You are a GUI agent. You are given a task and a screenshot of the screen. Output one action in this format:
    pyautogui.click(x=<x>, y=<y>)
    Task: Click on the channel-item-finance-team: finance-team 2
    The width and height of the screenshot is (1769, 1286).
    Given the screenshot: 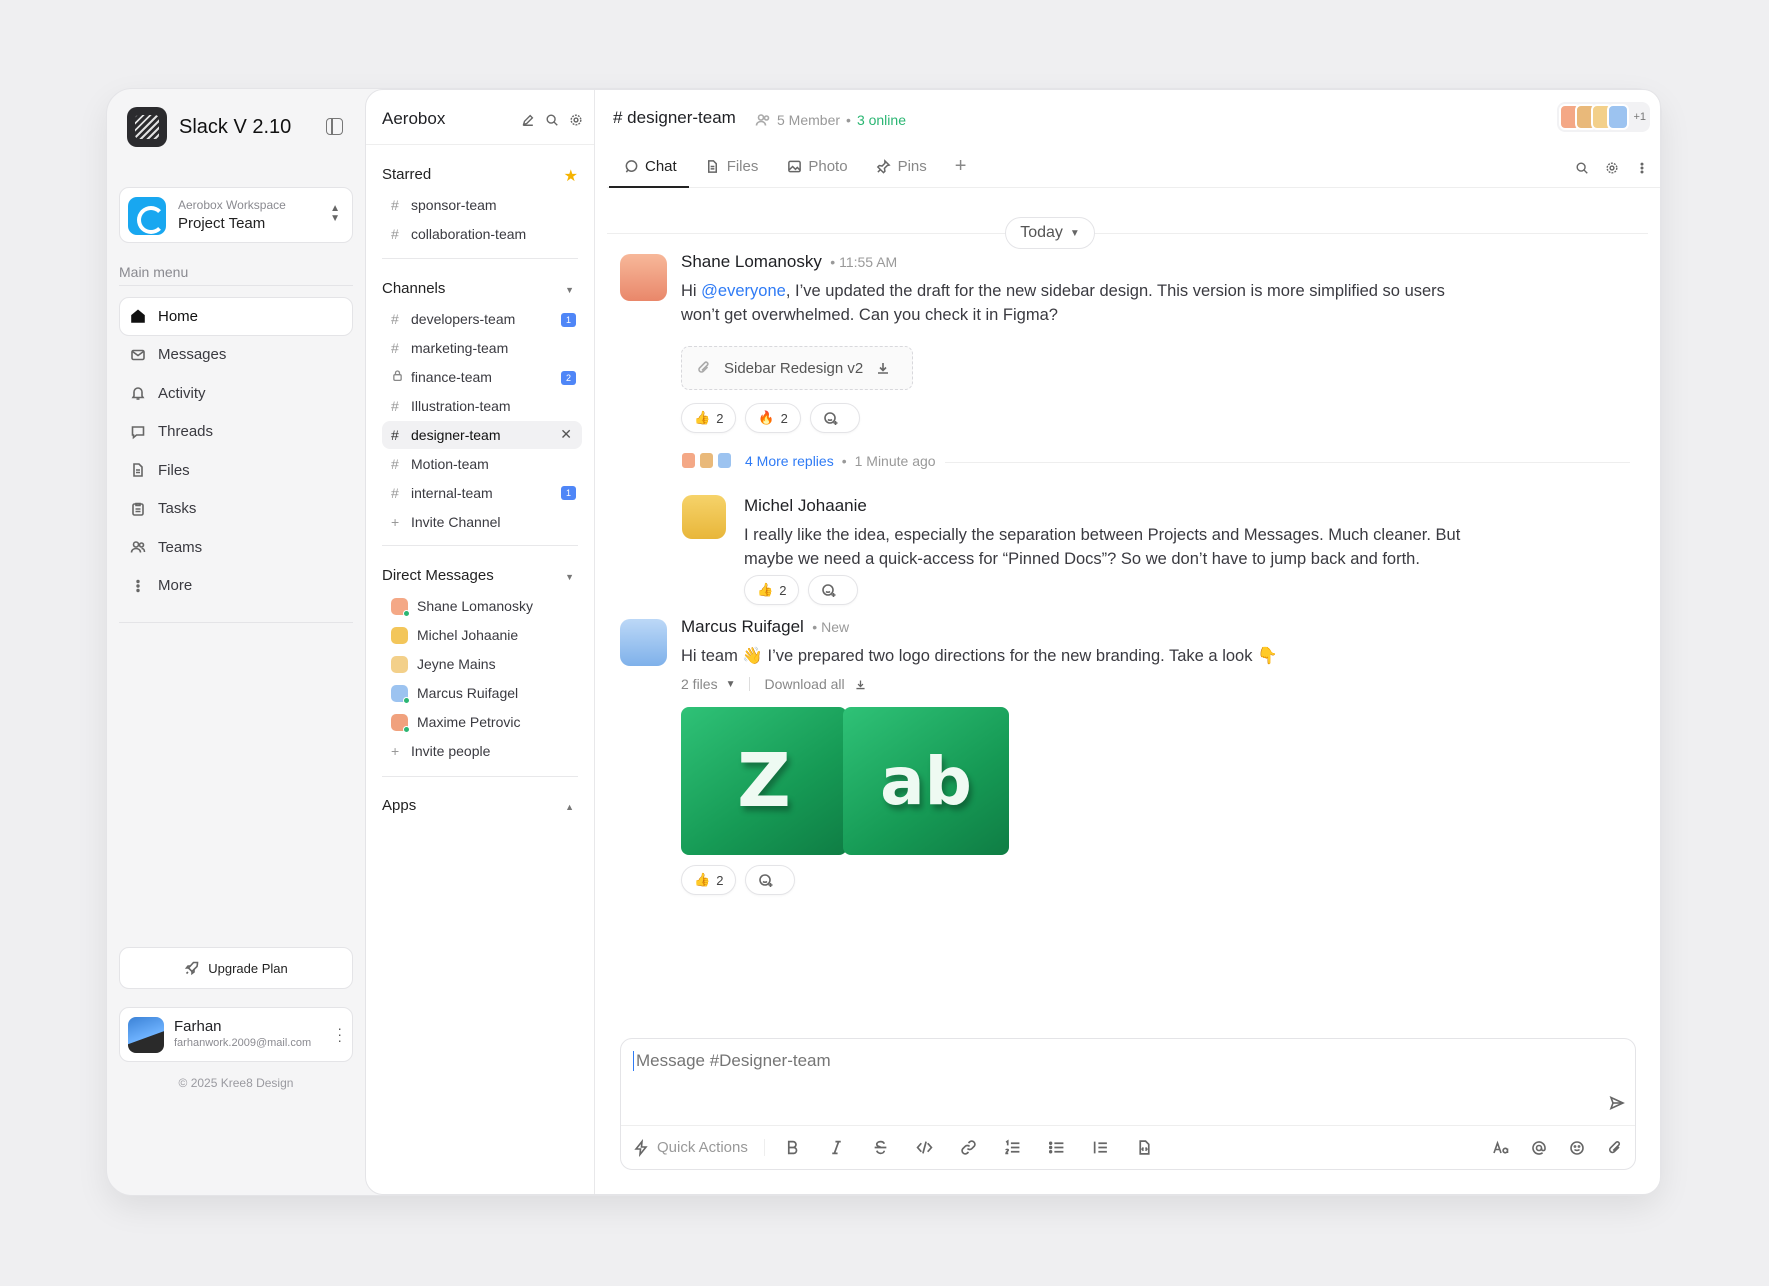 What is the action you would take?
    pyautogui.click(x=482, y=377)
    